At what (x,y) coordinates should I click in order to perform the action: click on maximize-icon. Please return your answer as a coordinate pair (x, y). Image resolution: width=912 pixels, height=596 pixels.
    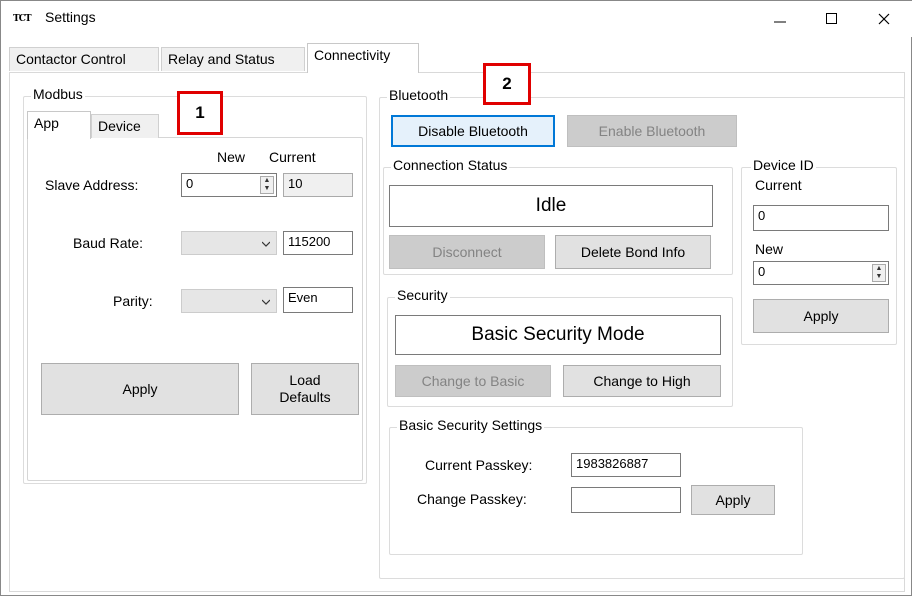
    Looking at the image, I should click on (831, 18).